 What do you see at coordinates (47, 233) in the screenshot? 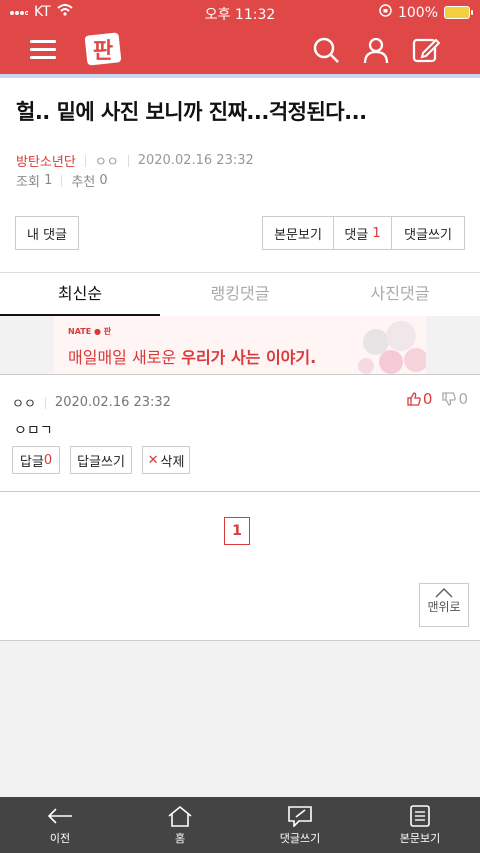
I see `my-comments-button: 내 댓글` at bounding box center [47, 233].